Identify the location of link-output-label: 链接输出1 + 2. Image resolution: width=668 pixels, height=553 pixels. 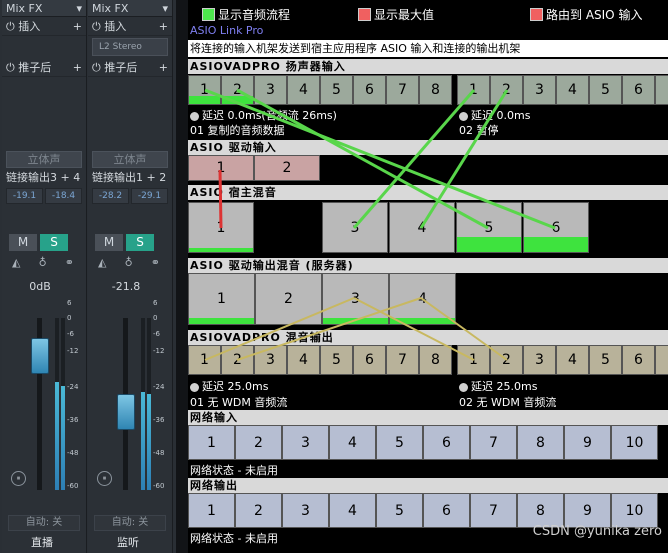
(130, 178).